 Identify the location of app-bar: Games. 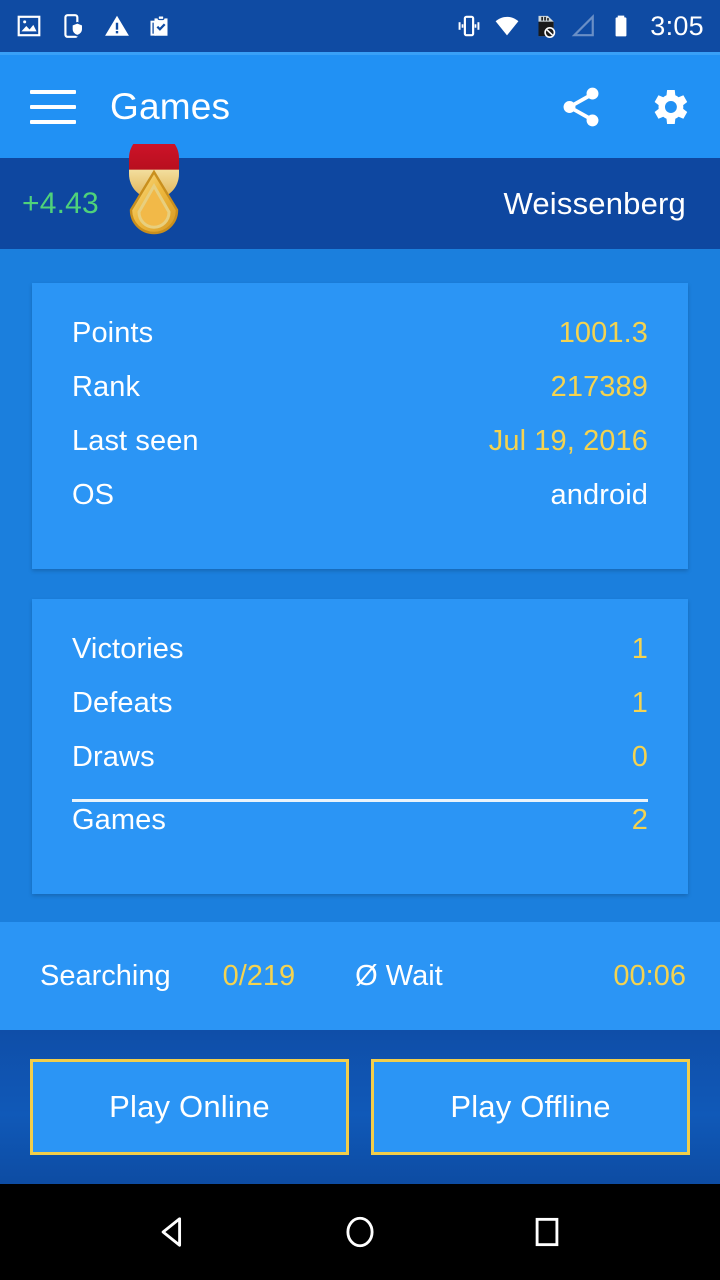
(360, 105).